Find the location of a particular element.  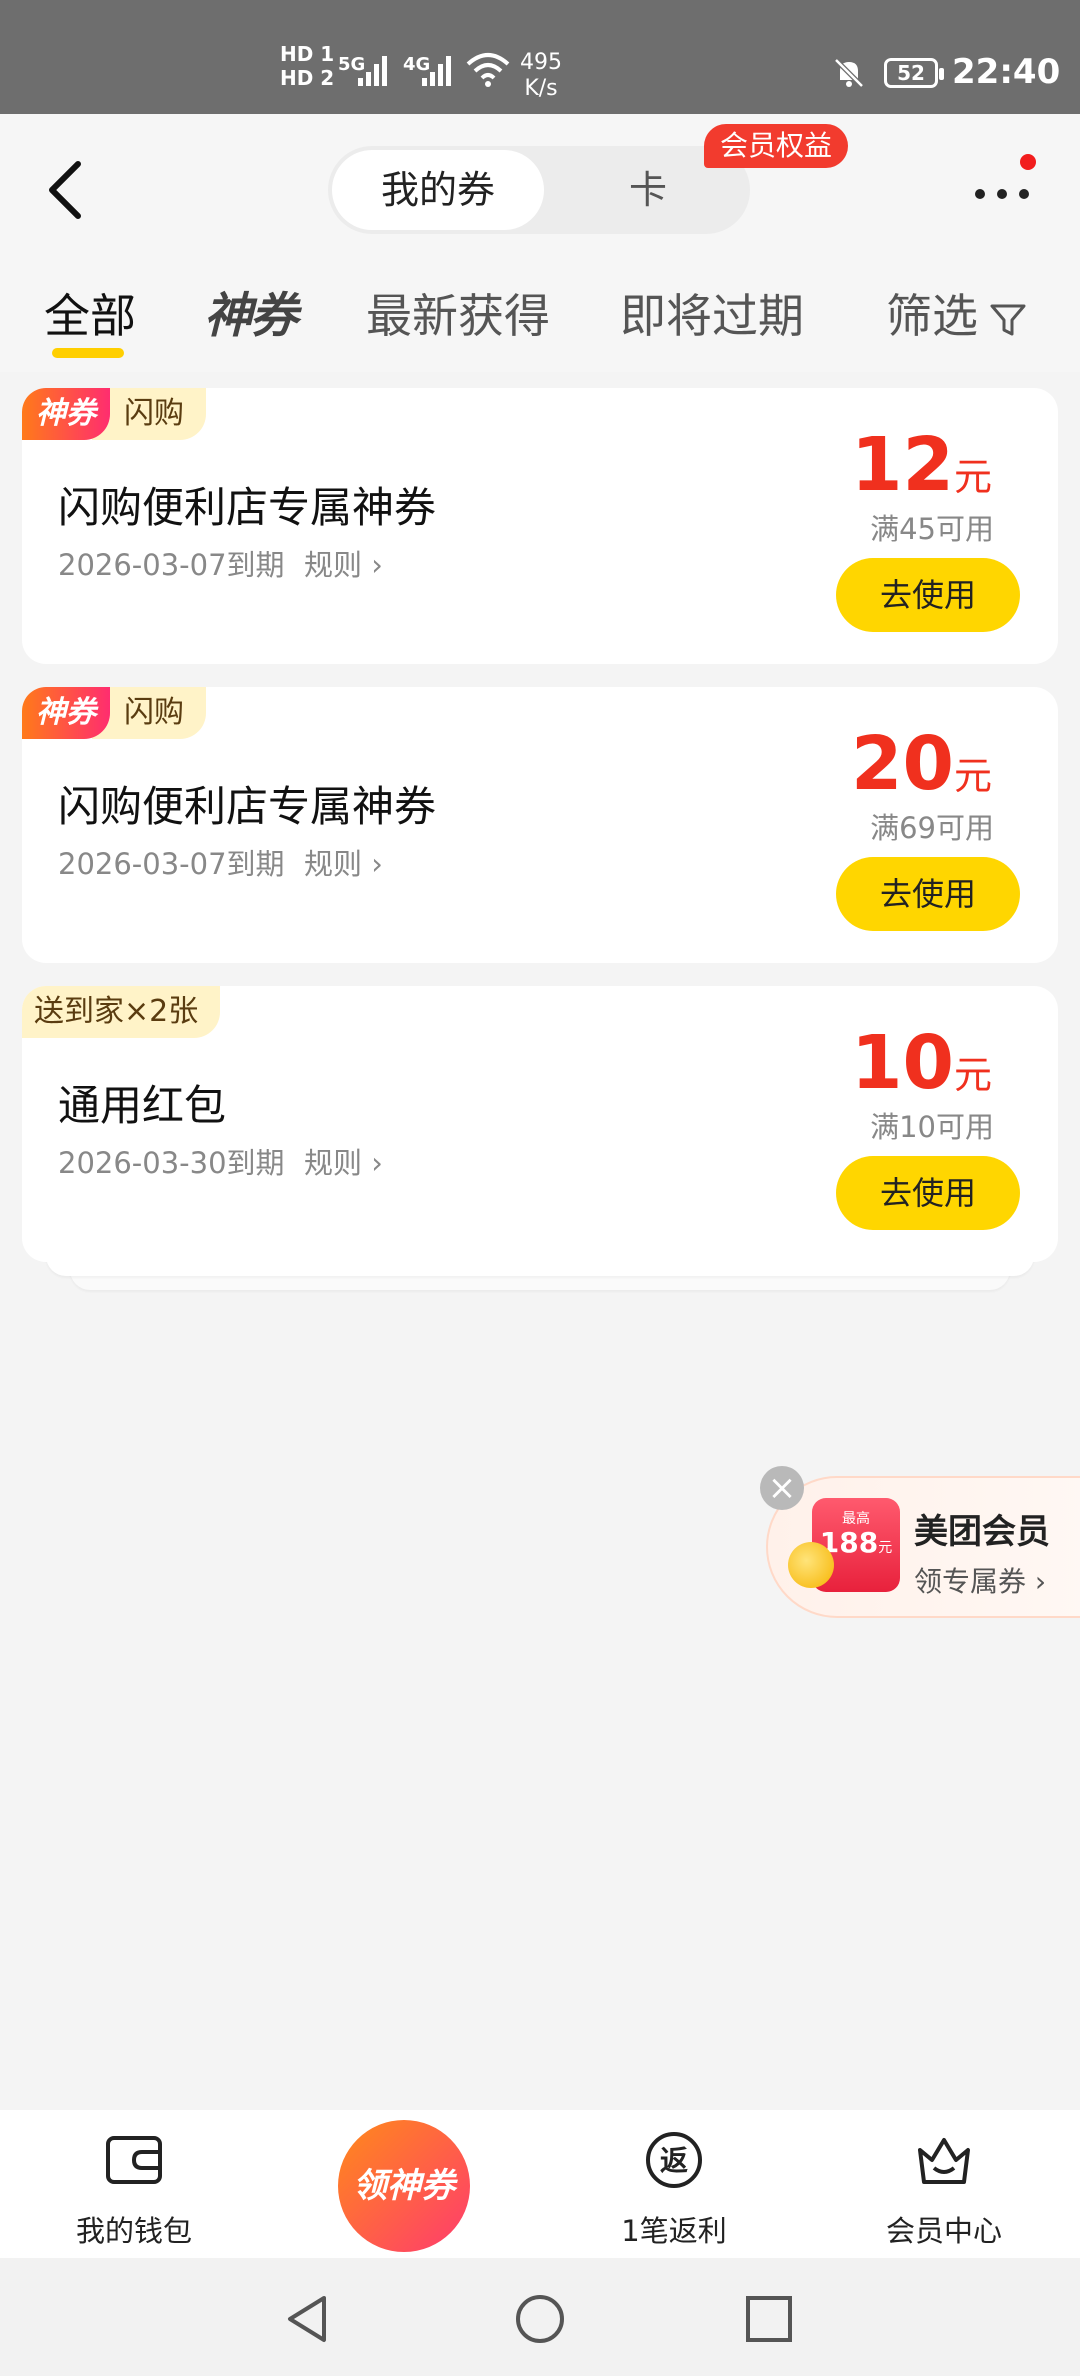

bottom-nav: 我的钱包 领神券 返 1笔返利 会员中心 is located at coordinates (540, 2184).